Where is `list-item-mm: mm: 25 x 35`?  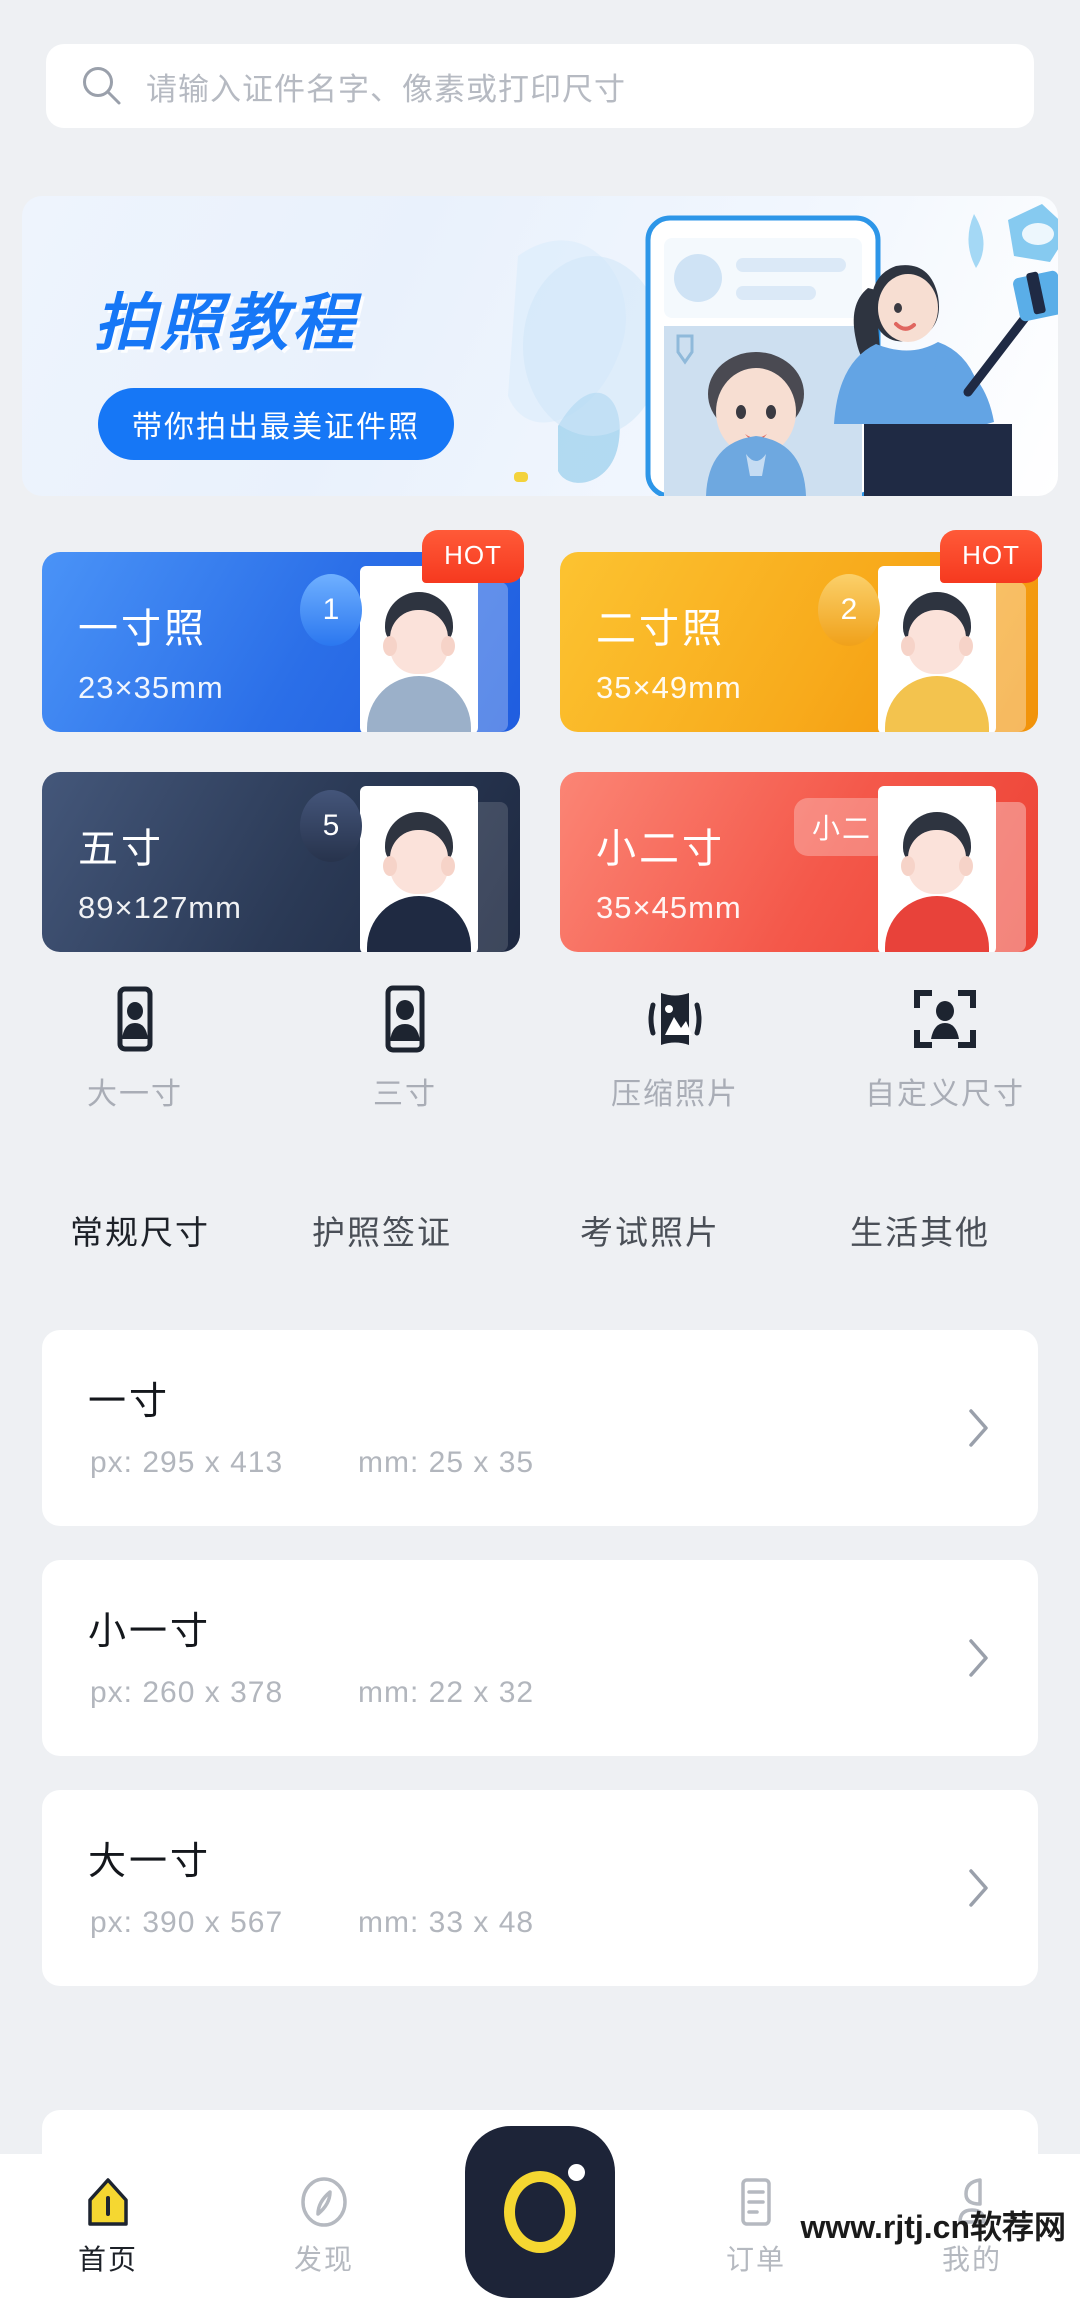 list-item-mm: mm: 25 x 35 is located at coordinates (446, 1462).